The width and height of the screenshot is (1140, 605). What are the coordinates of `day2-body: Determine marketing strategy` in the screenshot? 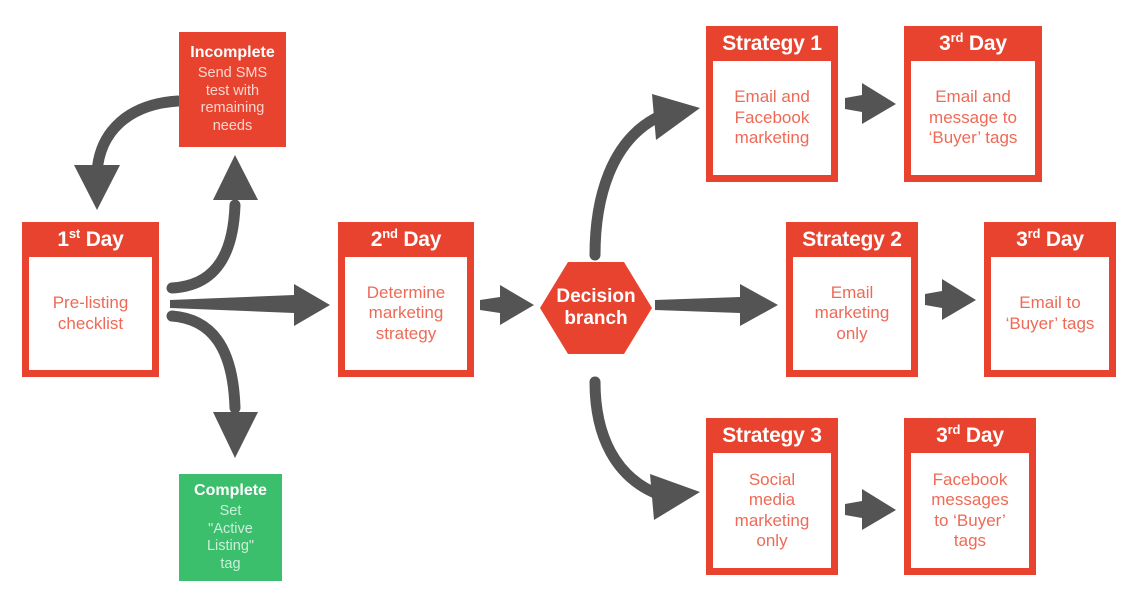 It's located at (406, 313).